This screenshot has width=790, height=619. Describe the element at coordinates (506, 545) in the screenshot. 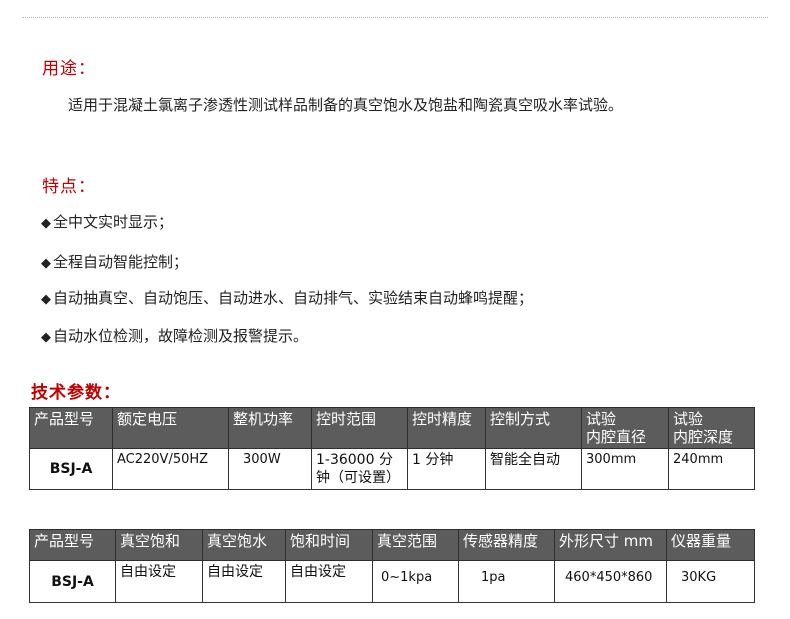

I see `header-cell: 传感器精度` at that location.